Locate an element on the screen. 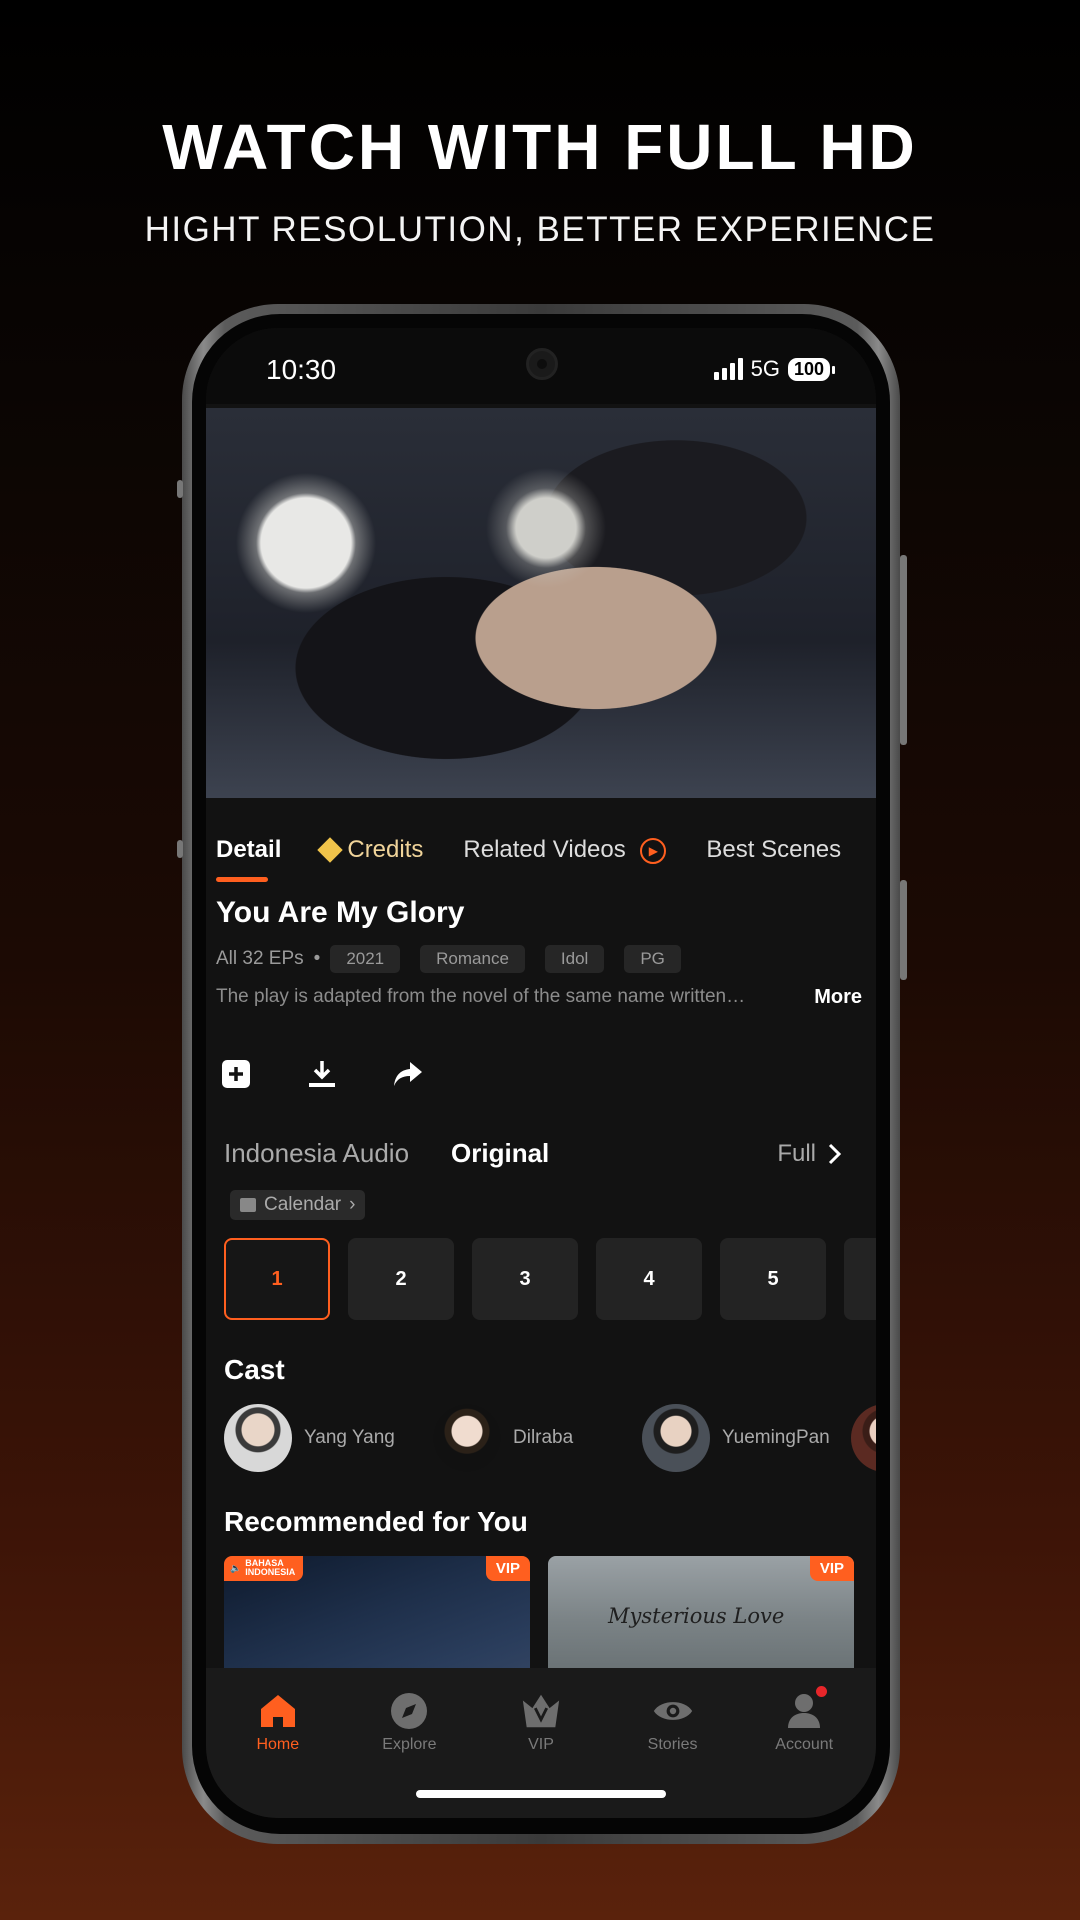 This screenshot has height=1920, width=1080. diamond-icon is located at coordinates (330, 850).